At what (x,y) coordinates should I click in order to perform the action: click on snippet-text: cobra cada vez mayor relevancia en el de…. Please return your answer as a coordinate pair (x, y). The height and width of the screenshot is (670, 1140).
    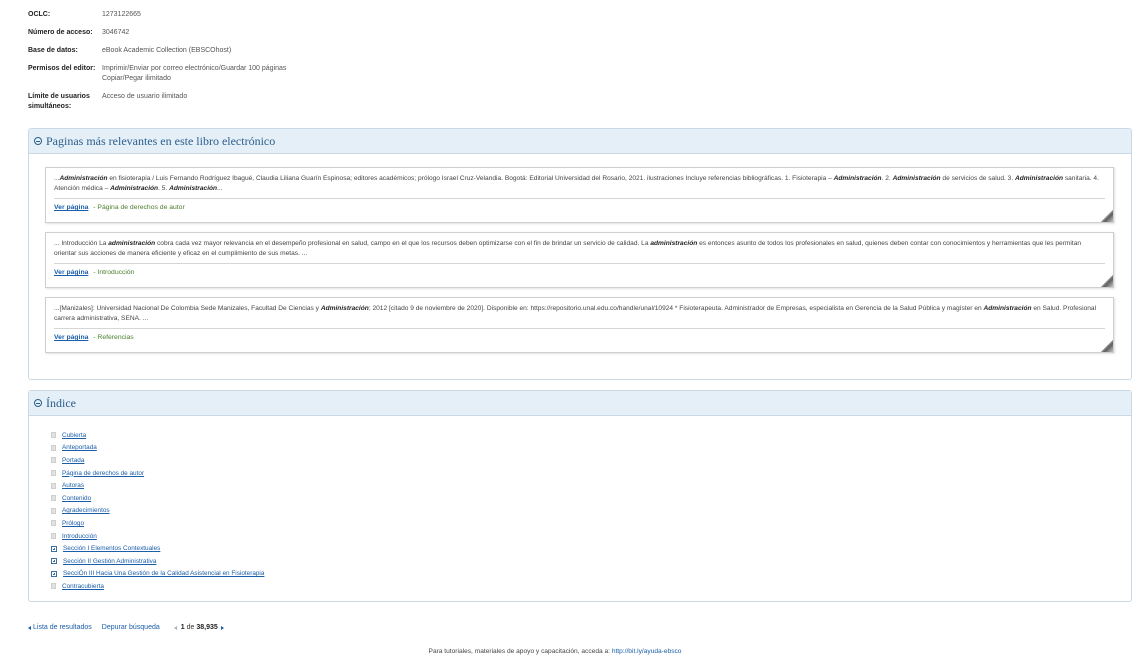
    Looking at the image, I should click on (403, 243).